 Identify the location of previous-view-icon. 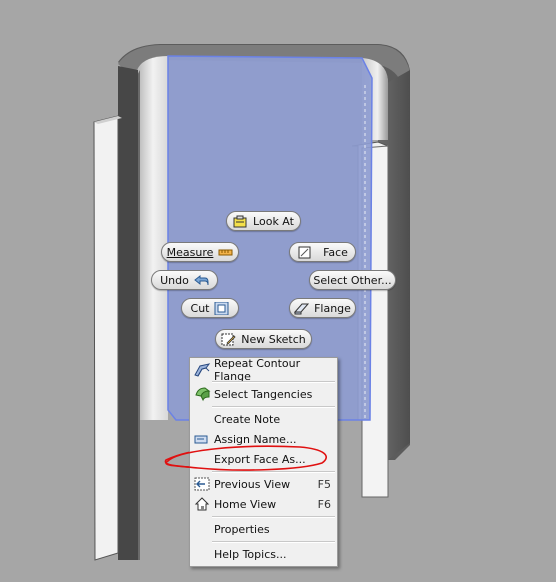
(202, 484).